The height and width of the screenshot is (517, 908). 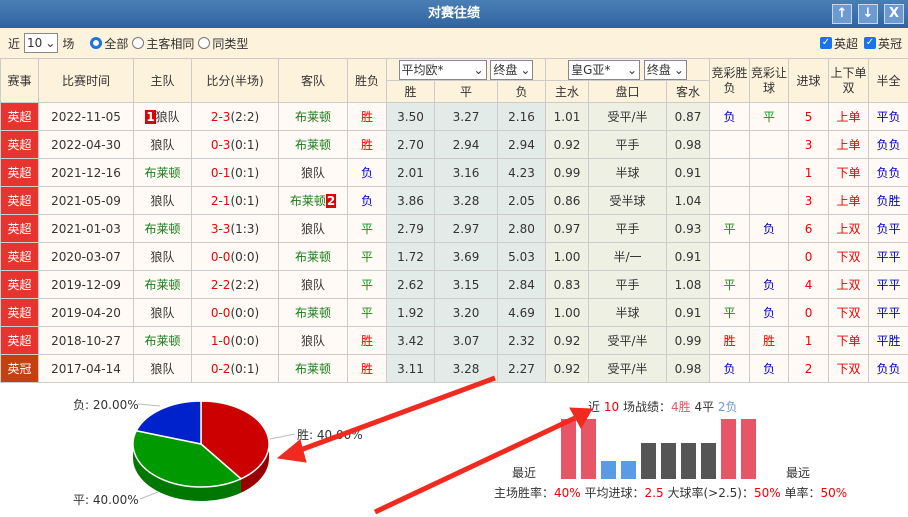 What do you see at coordinates (68, 43) in the screenshot?
I see `matches-label: 场` at bounding box center [68, 43].